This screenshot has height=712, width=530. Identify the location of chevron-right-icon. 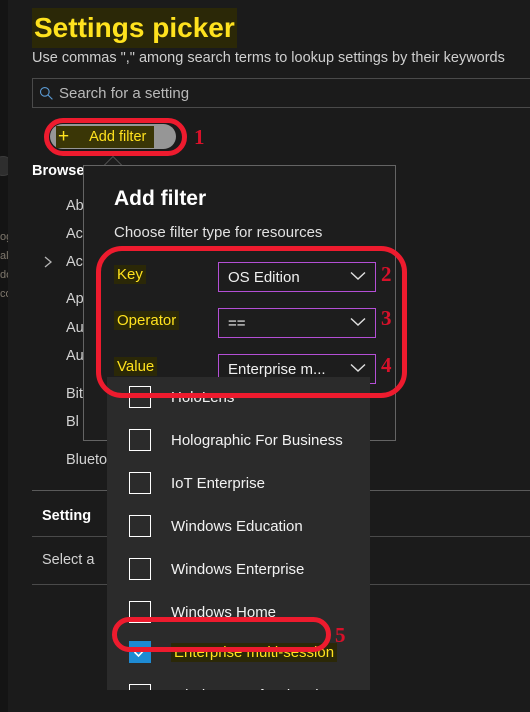
(49, 262).